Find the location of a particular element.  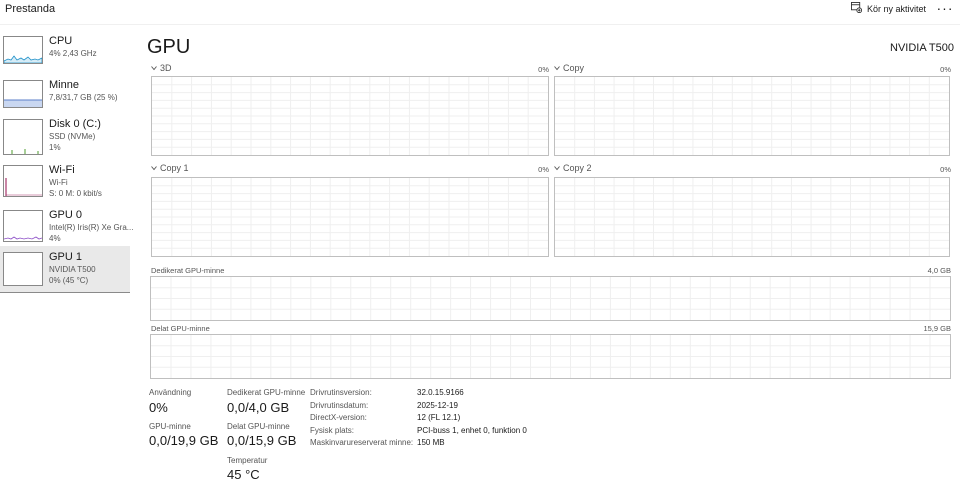

info-value: 150 MB is located at coordinates (431, 442).